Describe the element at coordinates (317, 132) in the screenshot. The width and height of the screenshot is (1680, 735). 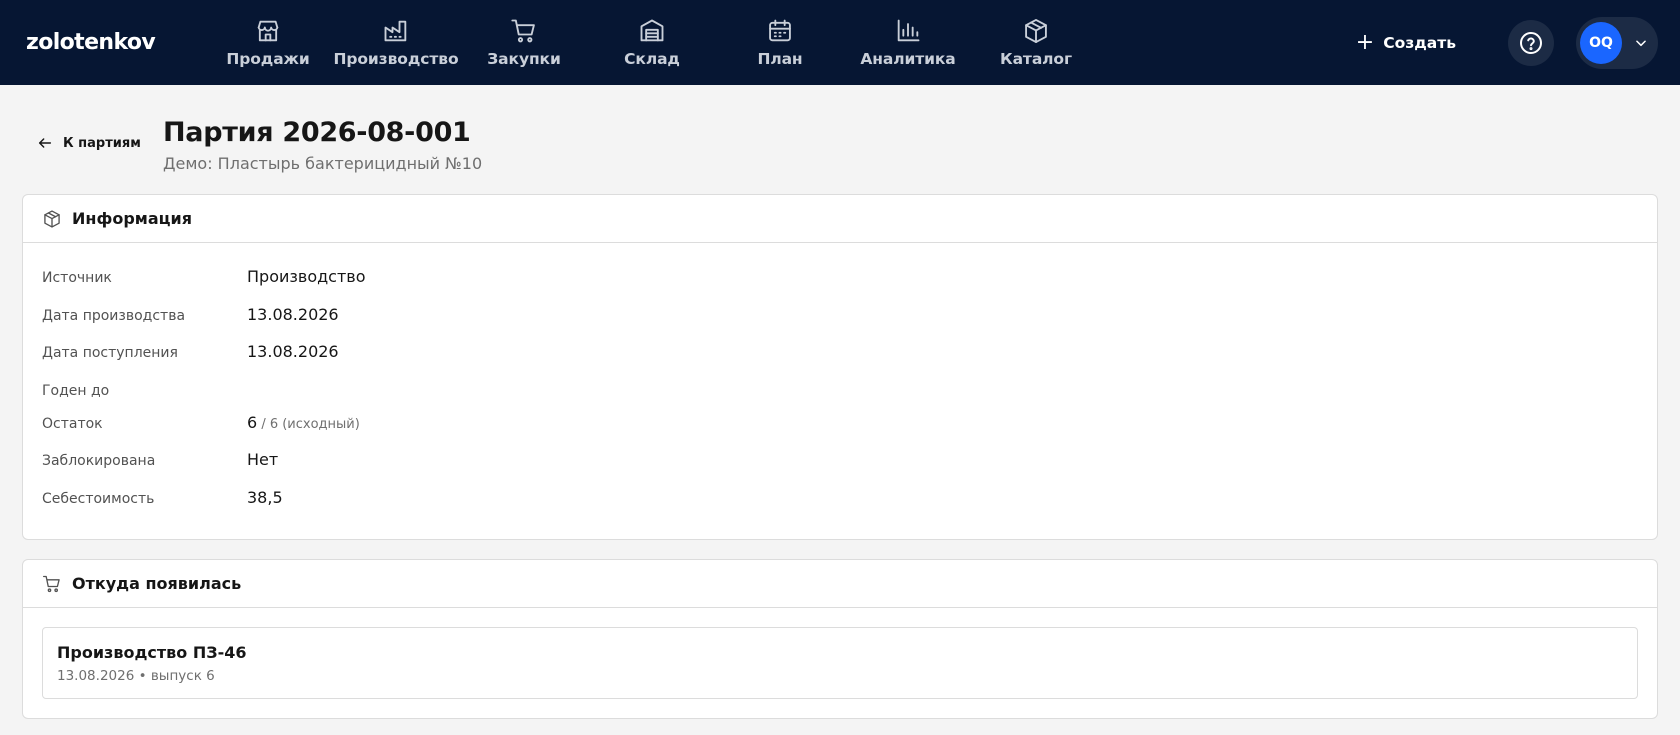
I see `page-title: Партия 2026-08-001` at that location.